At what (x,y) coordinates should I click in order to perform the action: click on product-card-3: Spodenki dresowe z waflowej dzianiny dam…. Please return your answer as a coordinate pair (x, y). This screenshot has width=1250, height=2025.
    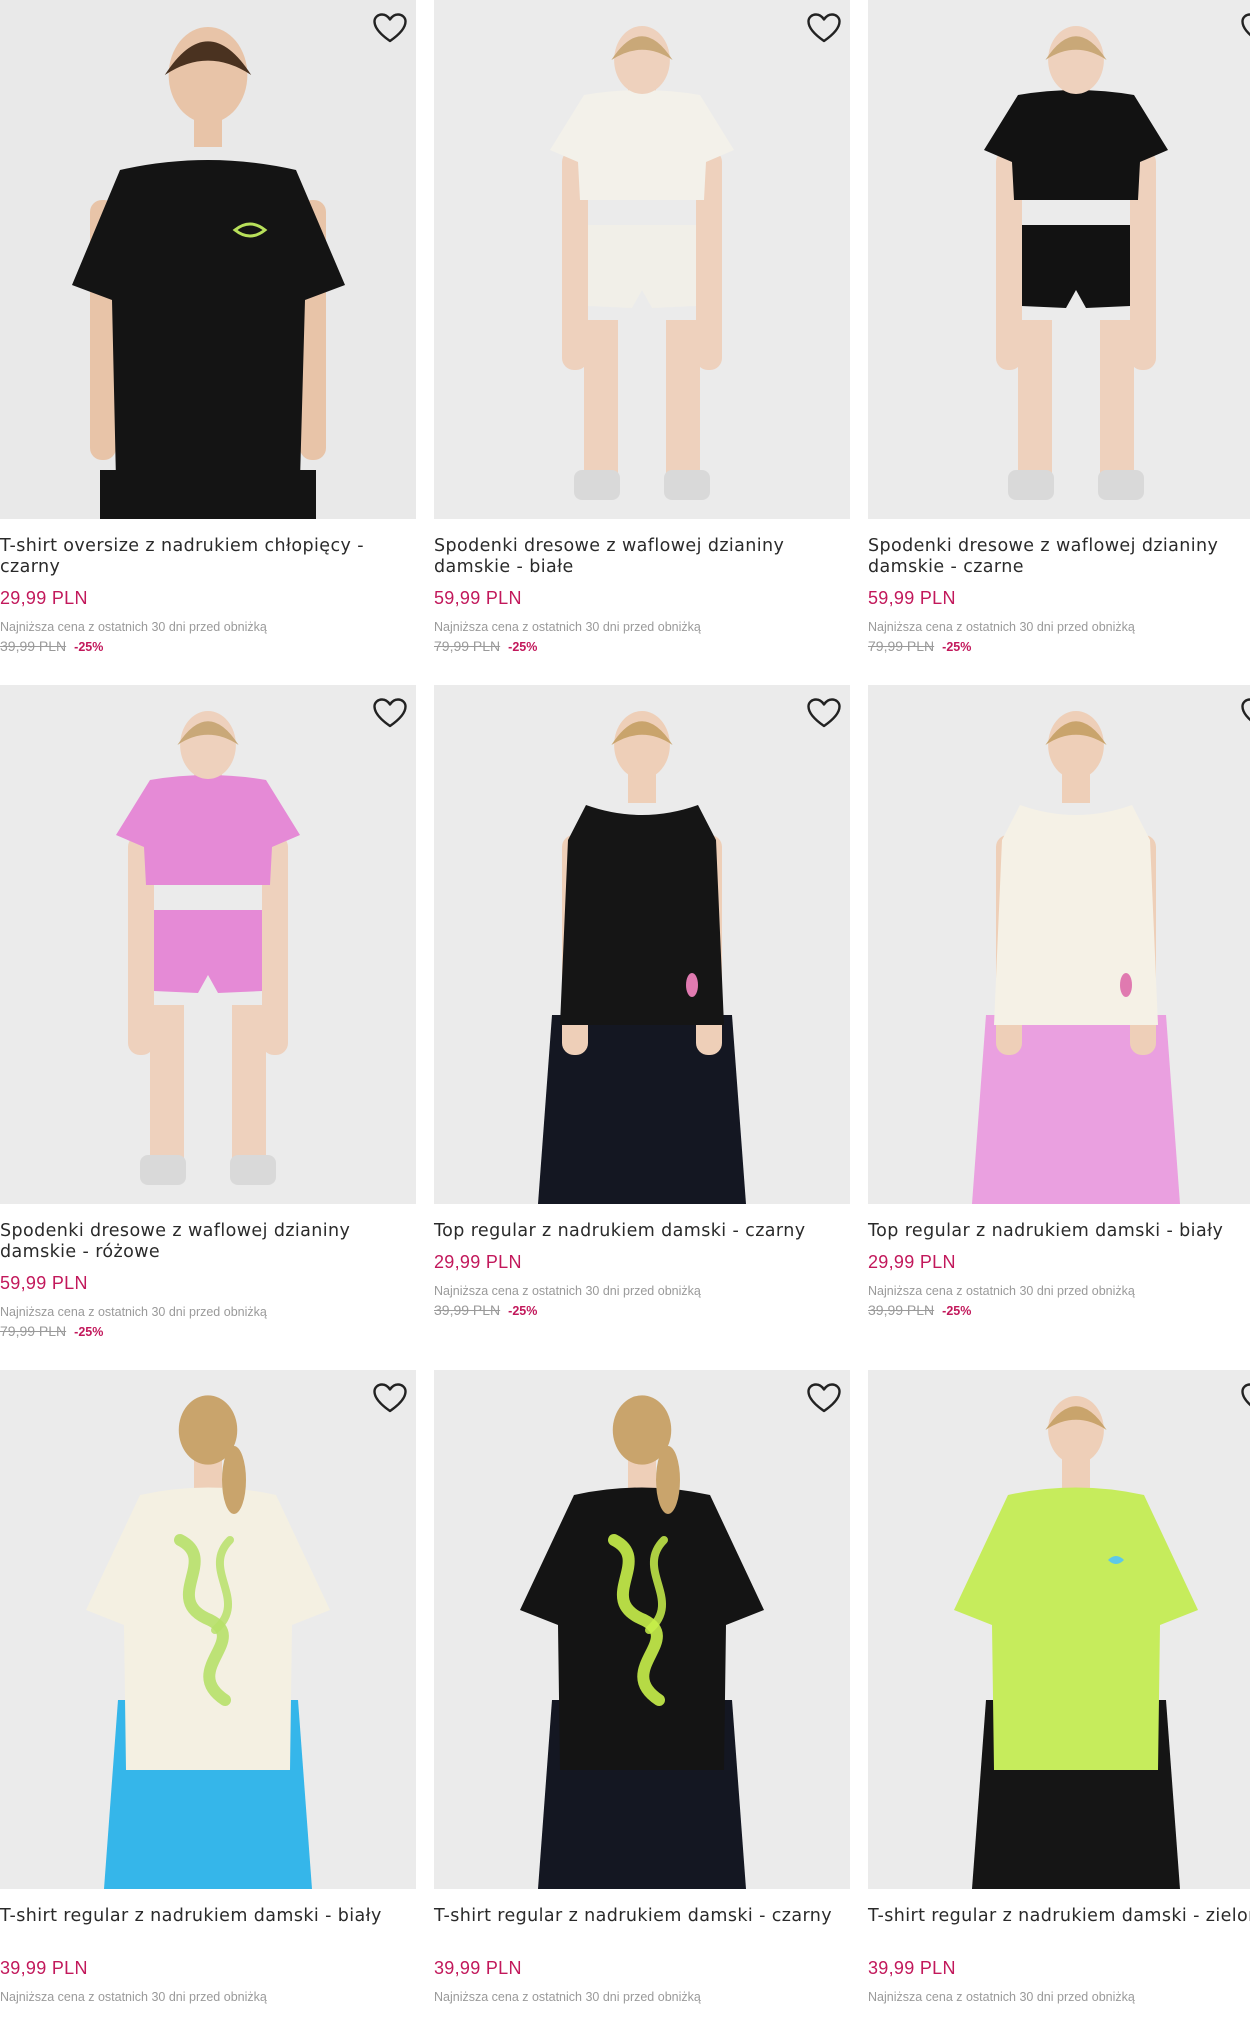
    Looking at the image, I should click on (1059, 327).